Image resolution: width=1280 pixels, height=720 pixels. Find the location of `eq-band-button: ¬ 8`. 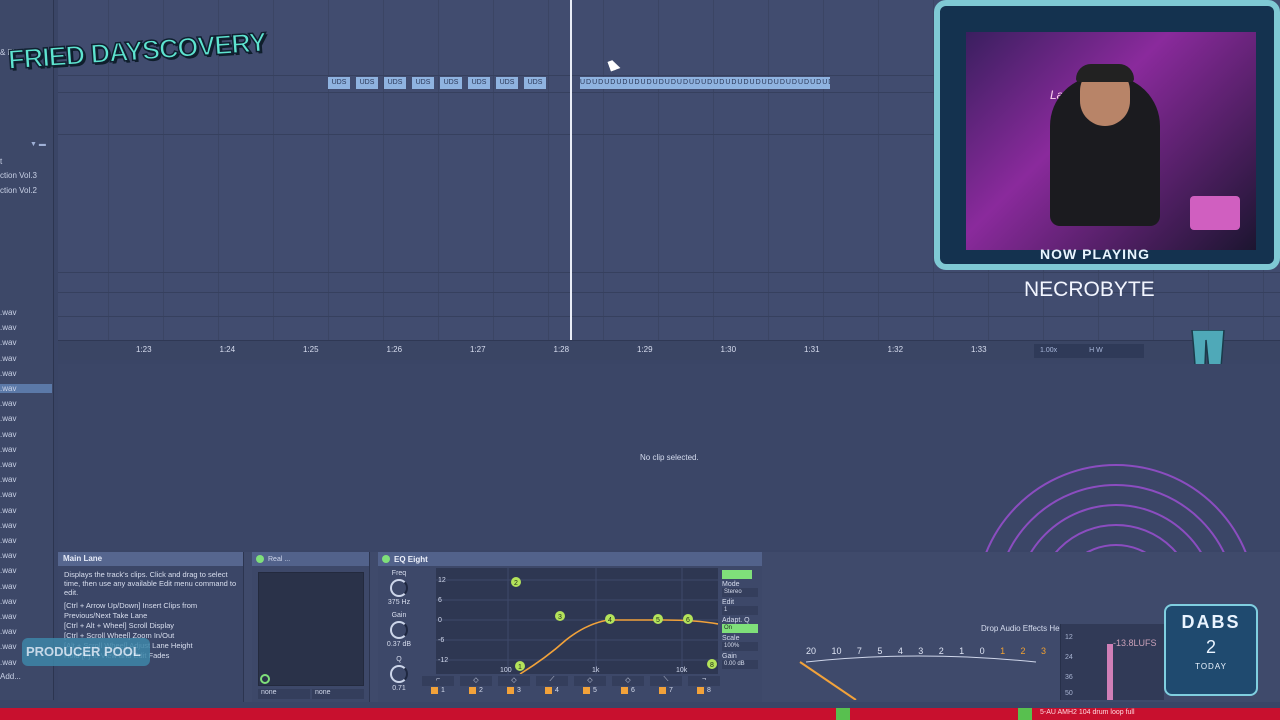

eq-band-button: ¬ 8 is located at coordinates (704, 687).